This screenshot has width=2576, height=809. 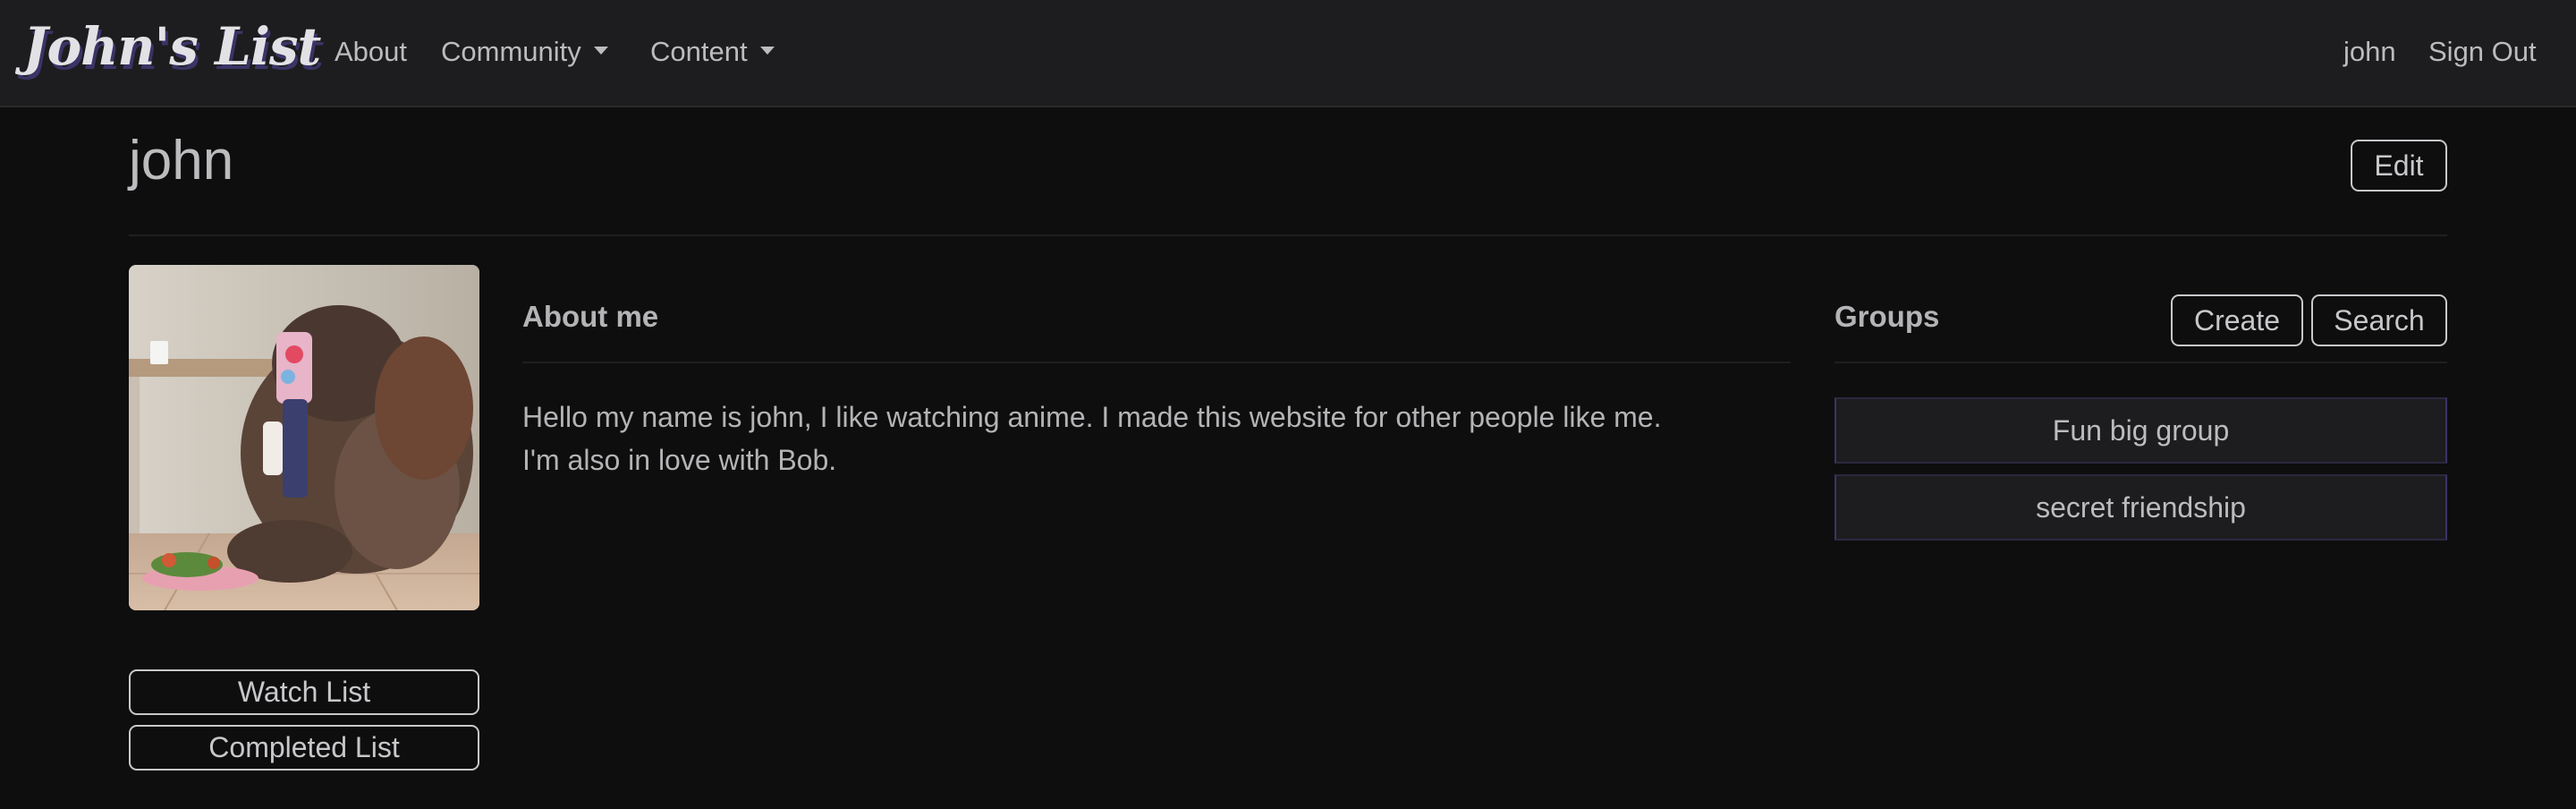 I want to click on bio-line: I'm also in love with Bob., so click(x=679, y=460).